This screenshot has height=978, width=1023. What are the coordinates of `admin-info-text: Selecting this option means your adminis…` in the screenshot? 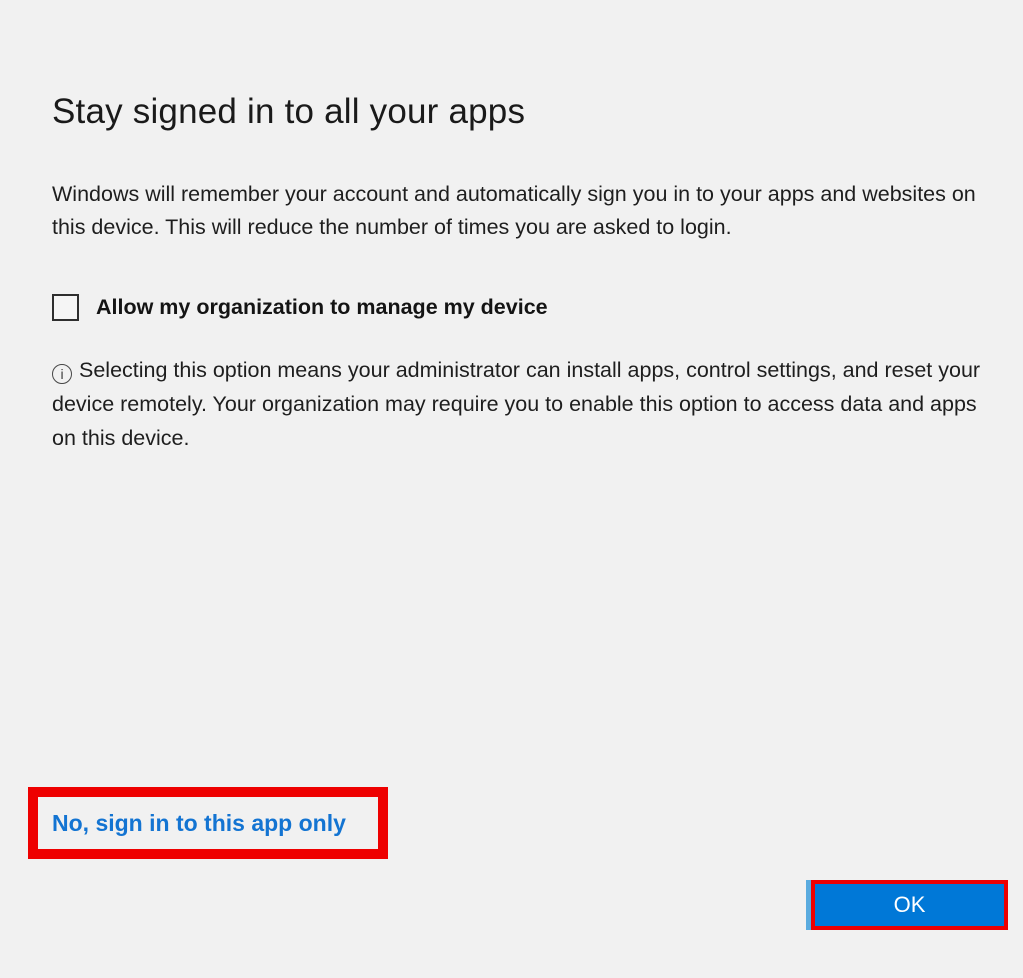 It's located at (516, 404).